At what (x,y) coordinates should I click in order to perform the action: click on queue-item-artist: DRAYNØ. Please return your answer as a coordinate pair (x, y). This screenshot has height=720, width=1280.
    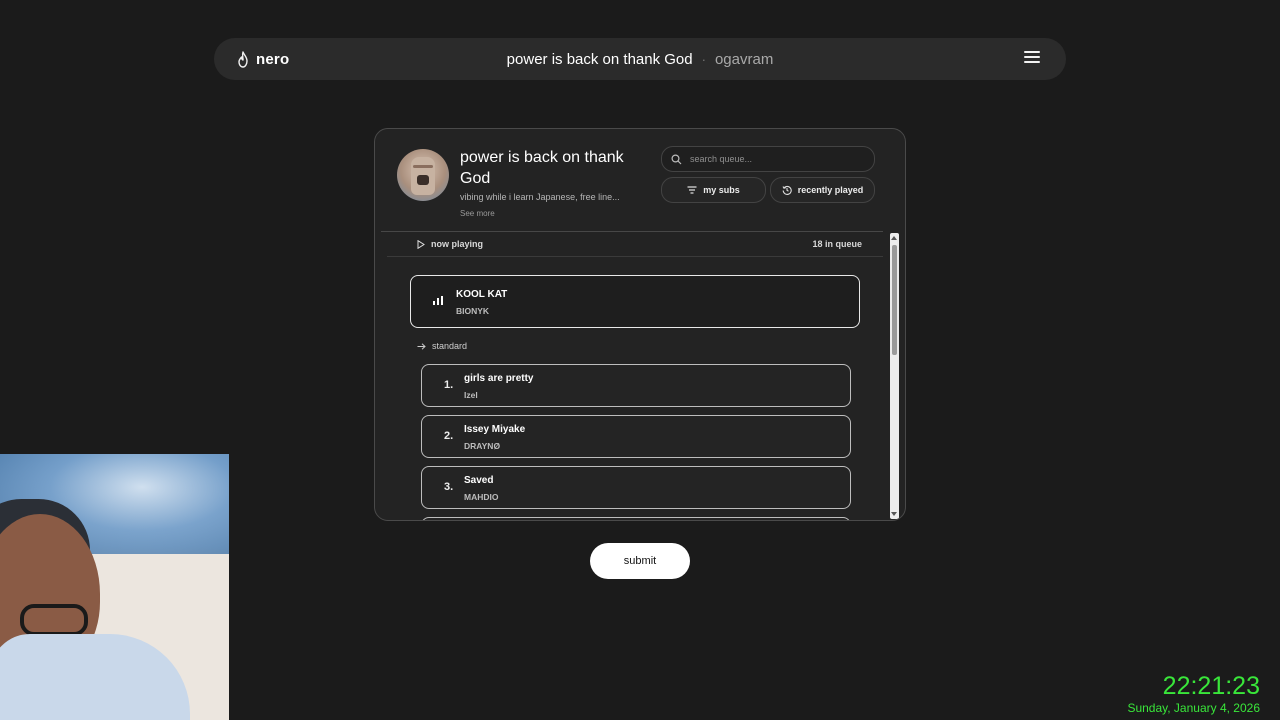
    Looking at the image, I should click on (482, 446).